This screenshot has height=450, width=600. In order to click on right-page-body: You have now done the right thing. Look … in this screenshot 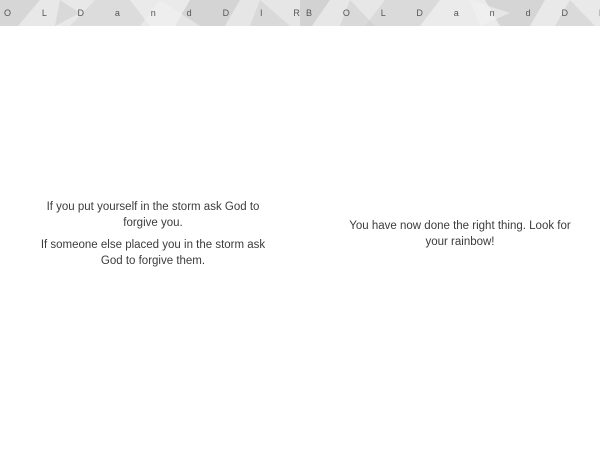, I will do `click(460, 237)`.